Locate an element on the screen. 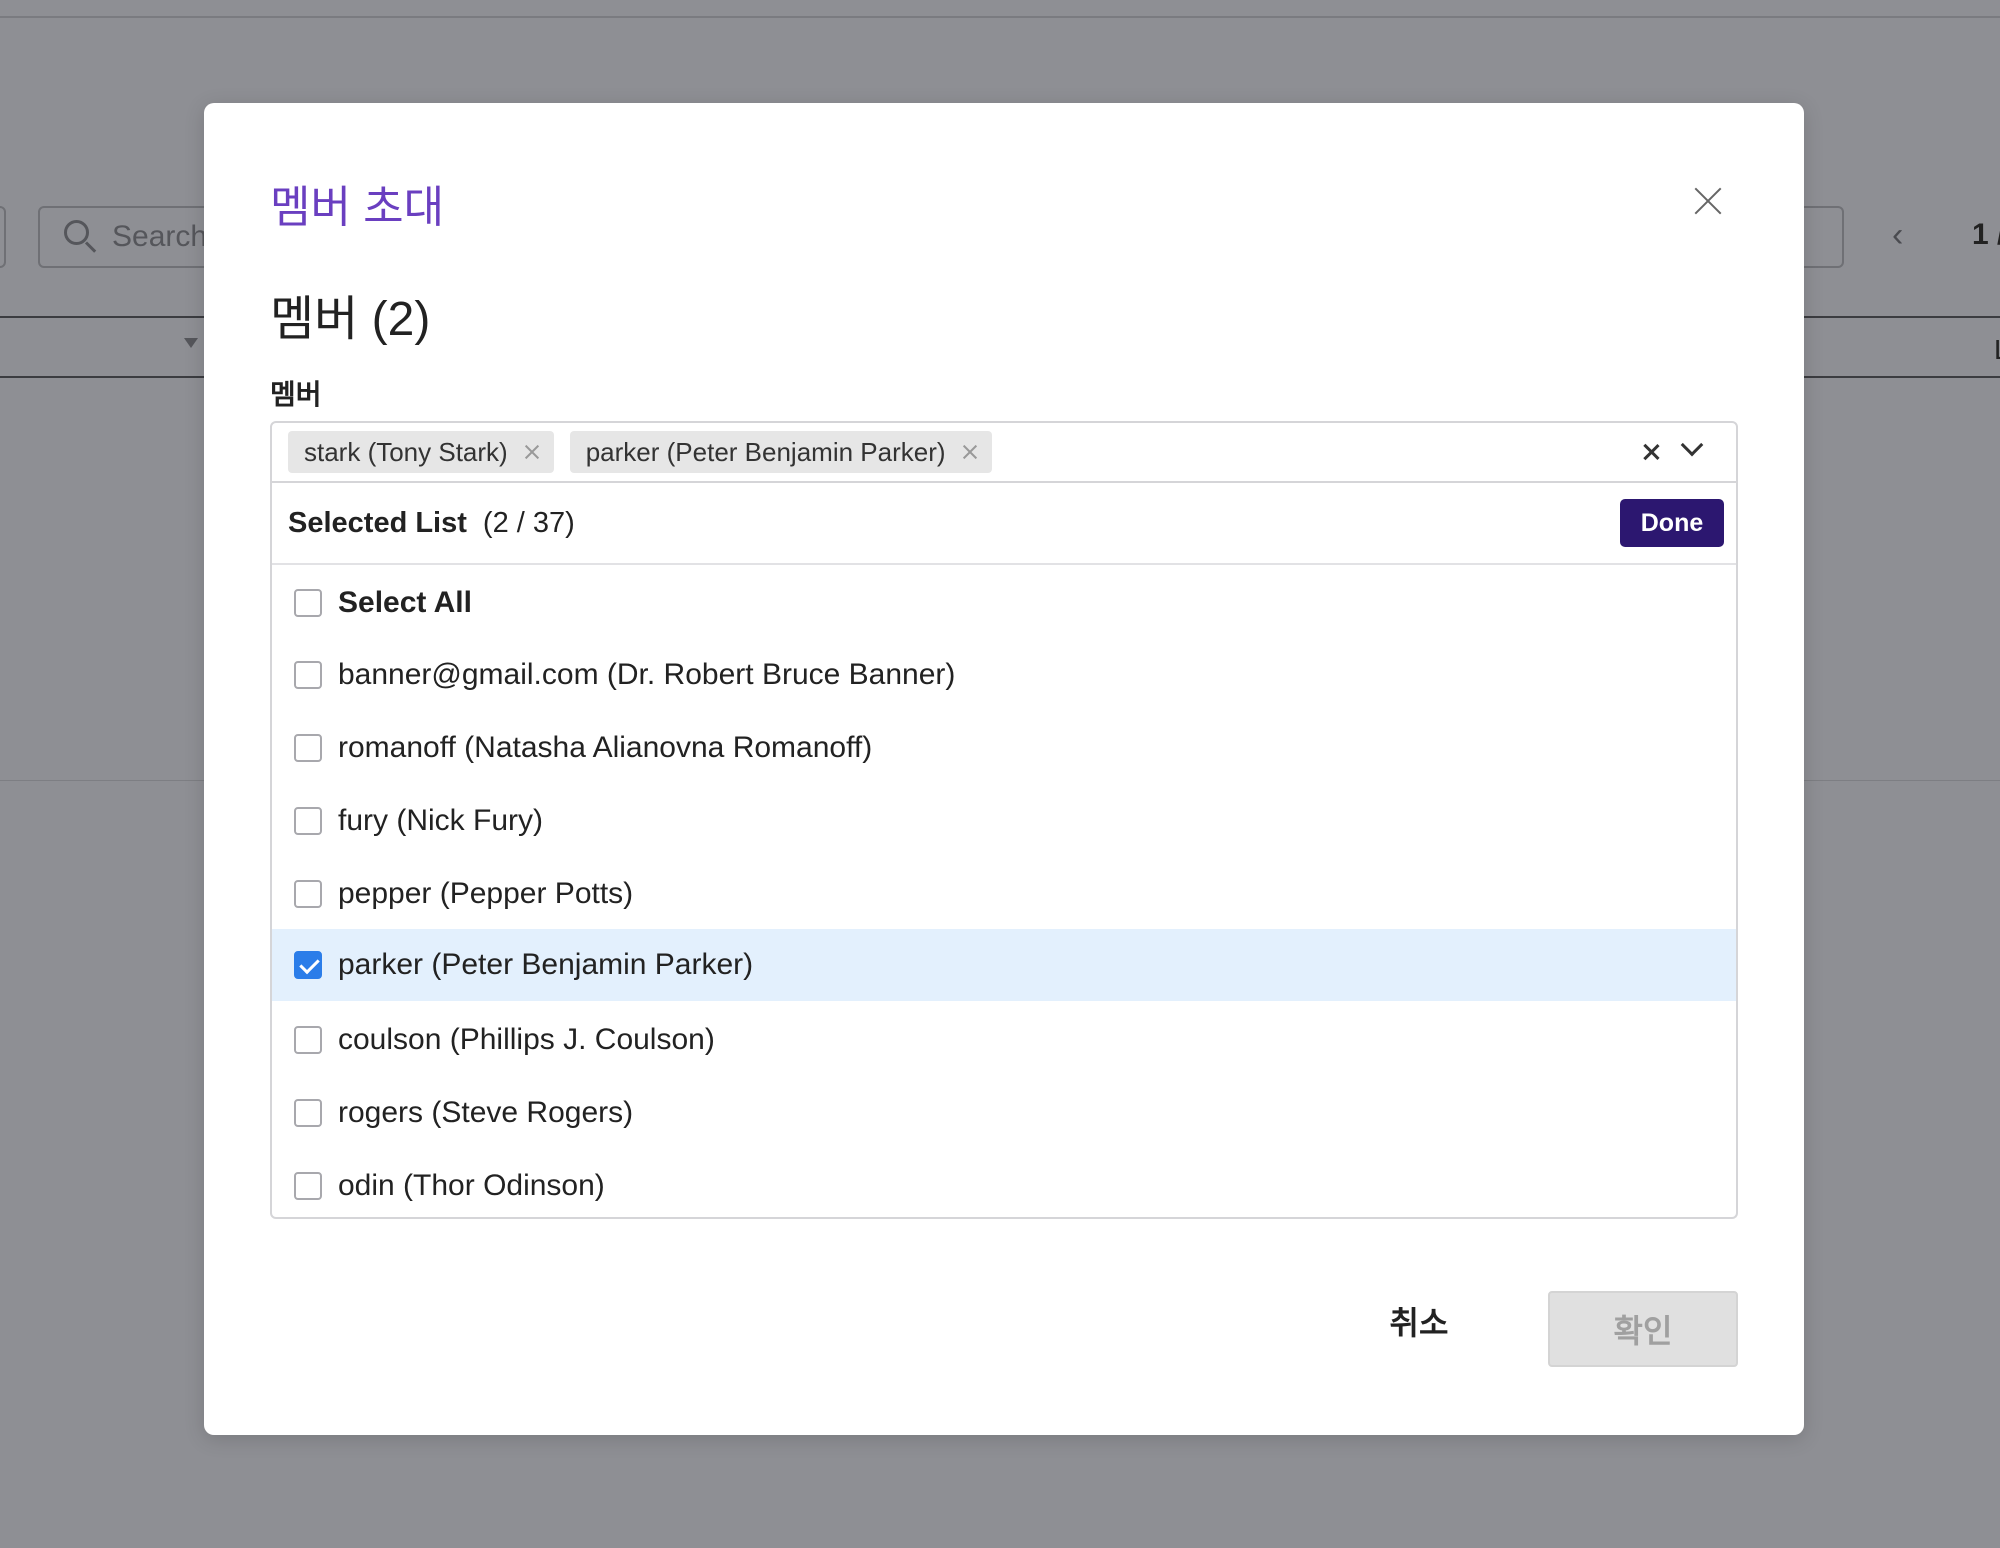 The image size is (2000, 1548). selected-tag-label: stark (Tony Stark) is located at coordinates (406, 451).